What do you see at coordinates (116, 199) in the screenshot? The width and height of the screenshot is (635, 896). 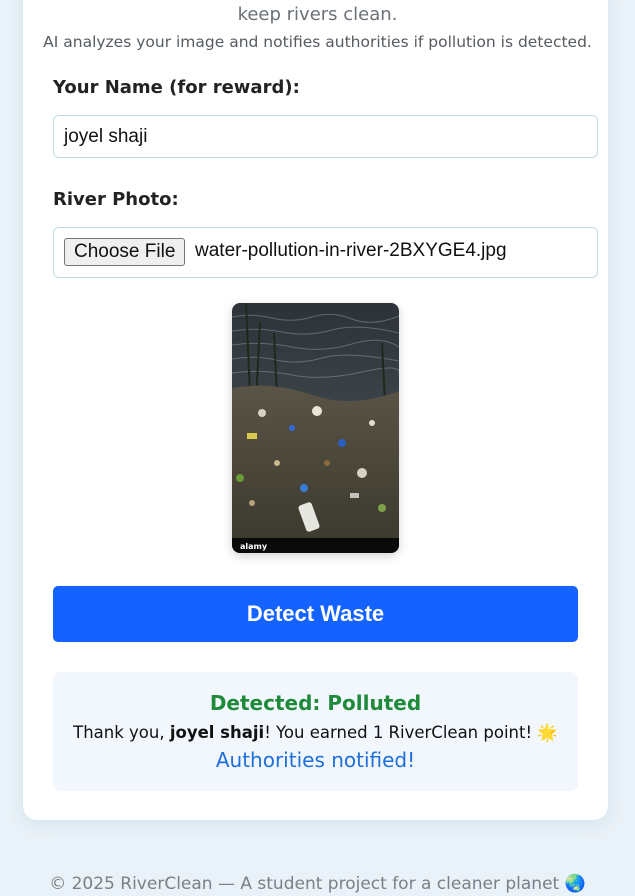 I see `photo-label: River Photo:` at bounding box center [116, 199].